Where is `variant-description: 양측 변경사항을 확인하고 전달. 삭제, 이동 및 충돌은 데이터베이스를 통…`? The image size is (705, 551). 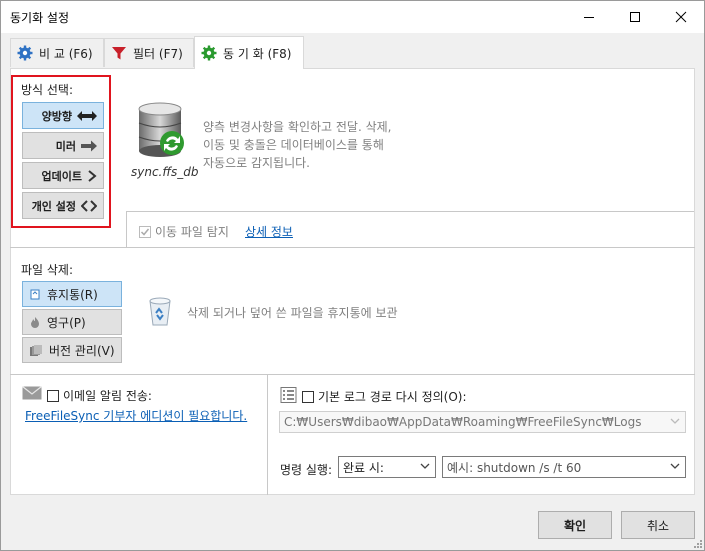
variant-description: 양측 변경사항을 확인하고 전달. 삭제, 이동 및 충돌은 데이터베이스를 통… is located at coordinates (297, 145).